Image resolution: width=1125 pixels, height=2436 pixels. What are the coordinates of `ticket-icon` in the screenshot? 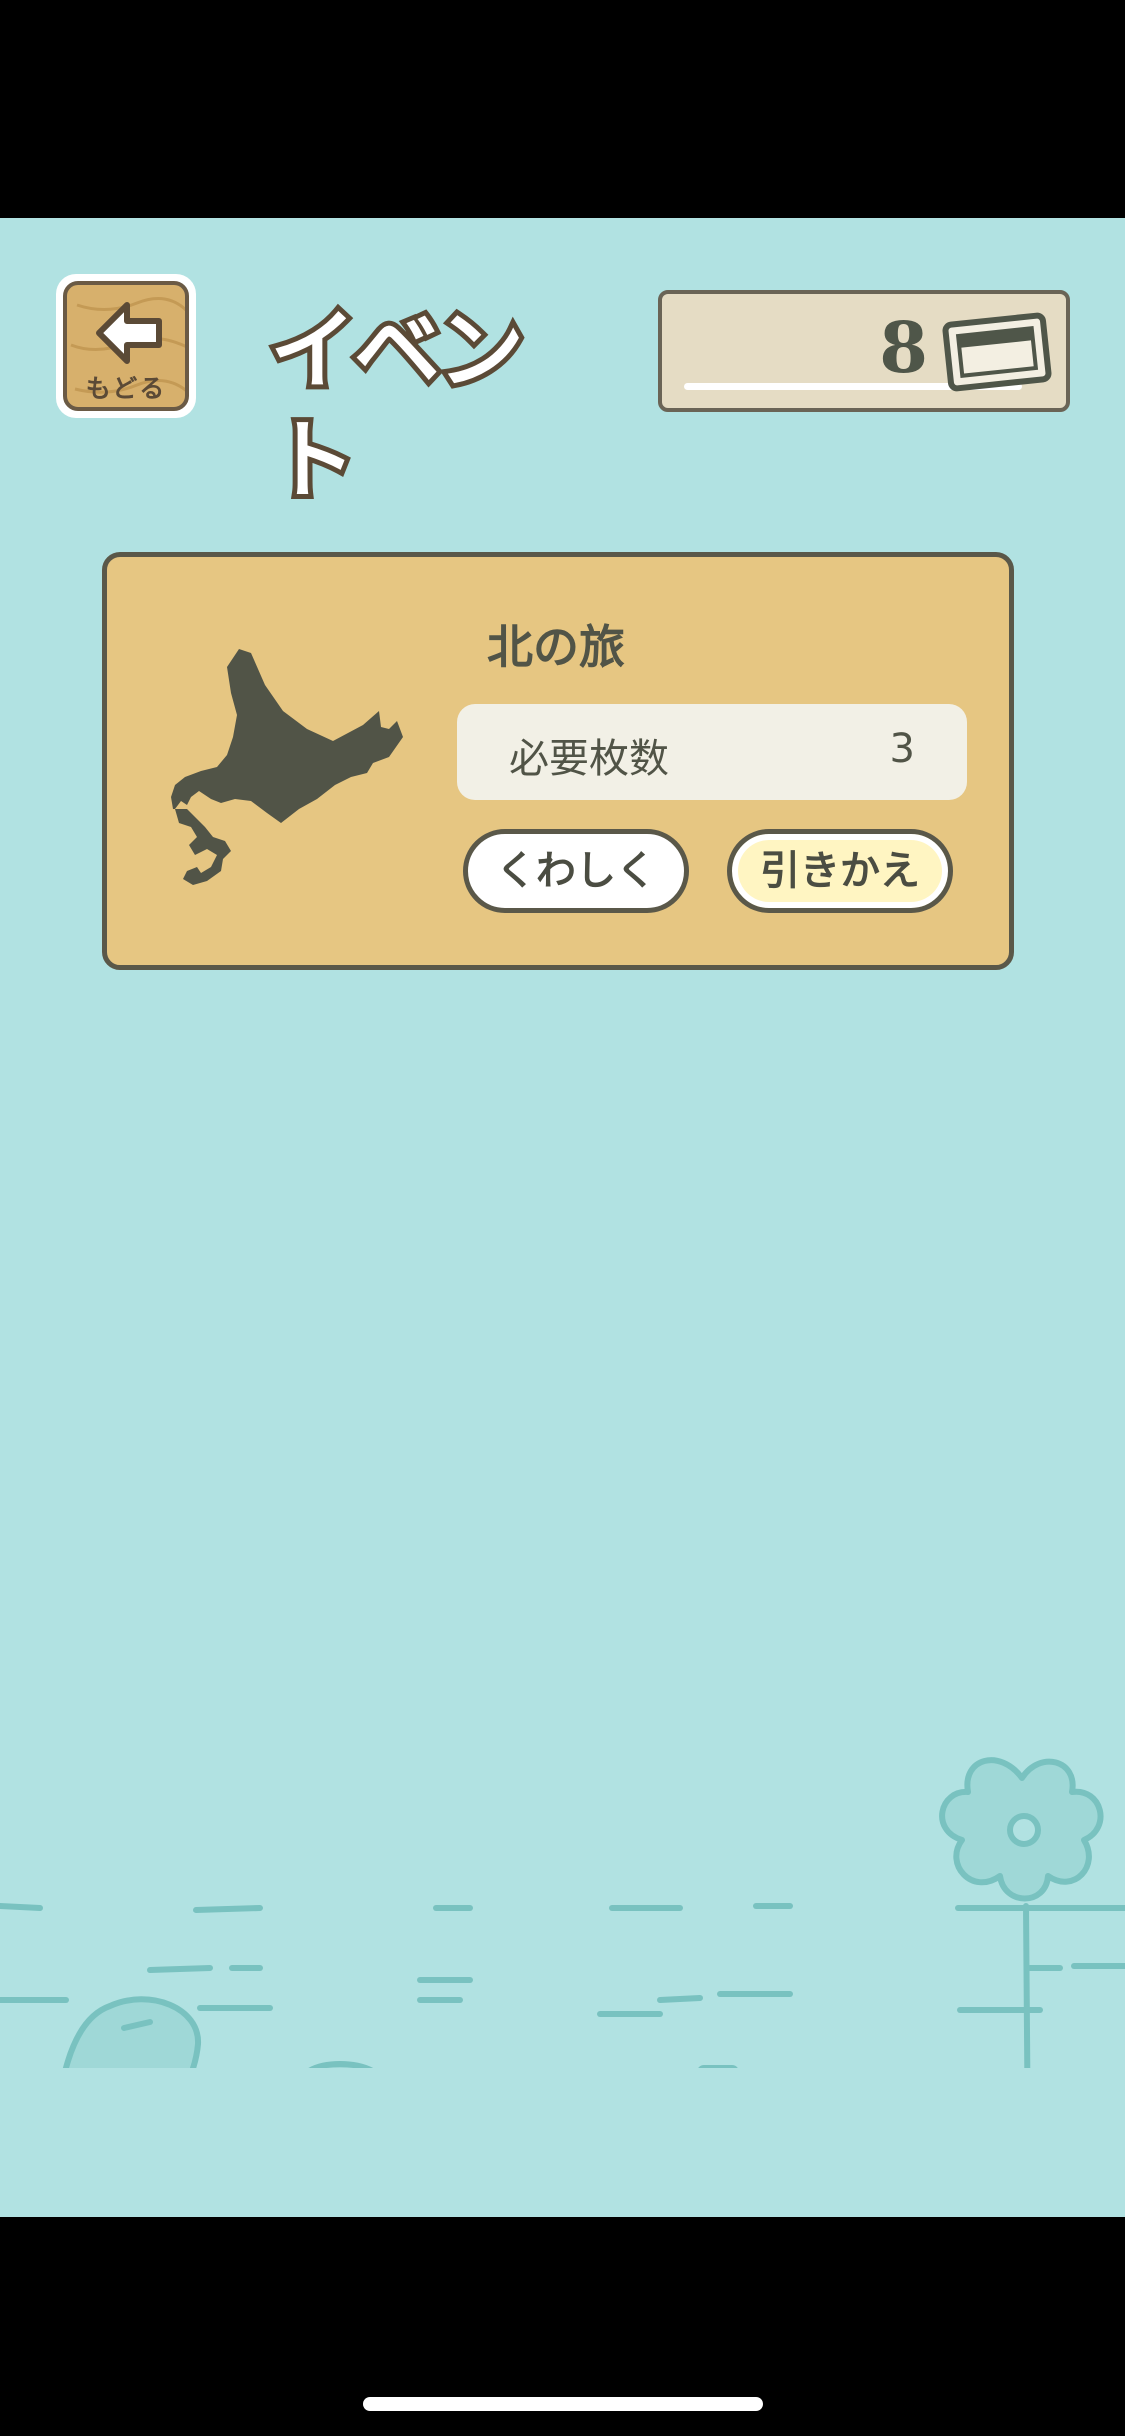 It's located at (997, 352).